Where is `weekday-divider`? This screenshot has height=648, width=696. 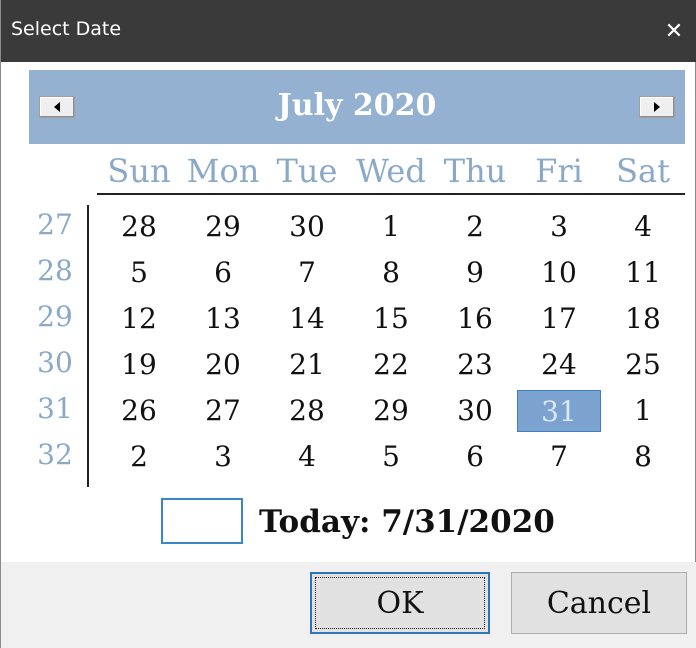 weekday-divider is located at coordinates (391, 194).